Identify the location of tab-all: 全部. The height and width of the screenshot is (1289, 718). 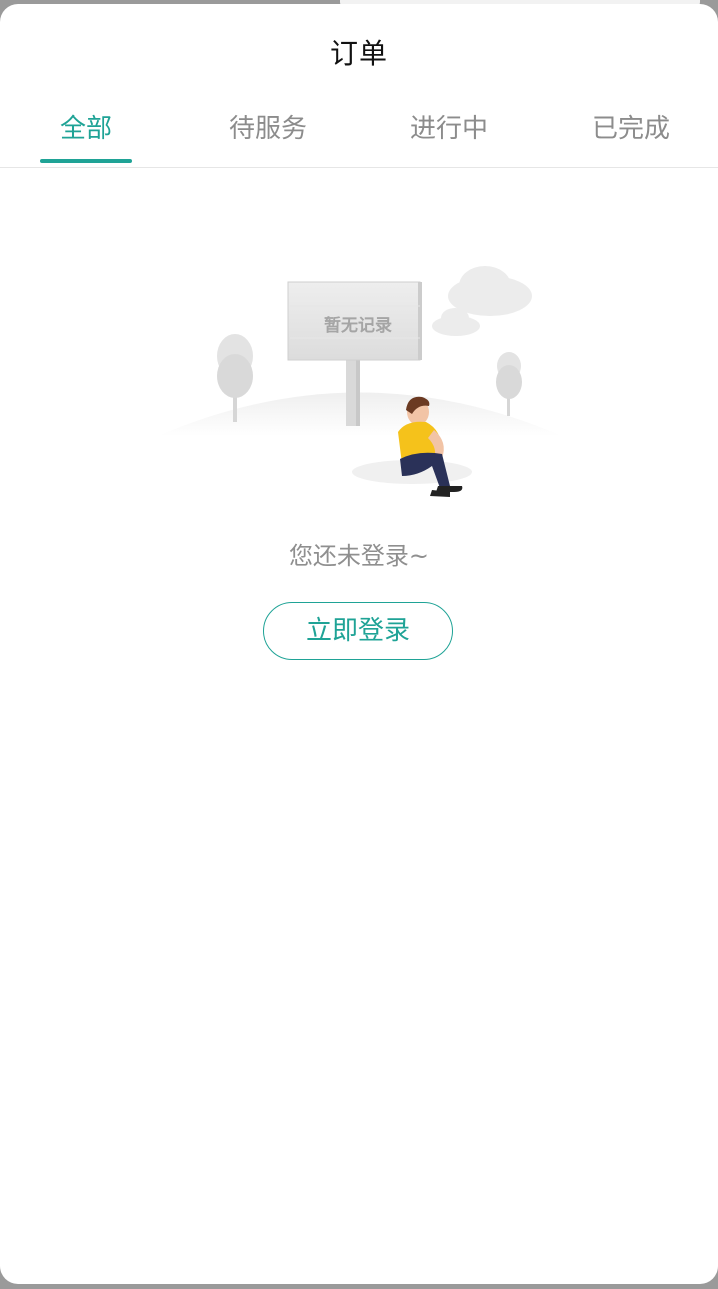
(88, 126).